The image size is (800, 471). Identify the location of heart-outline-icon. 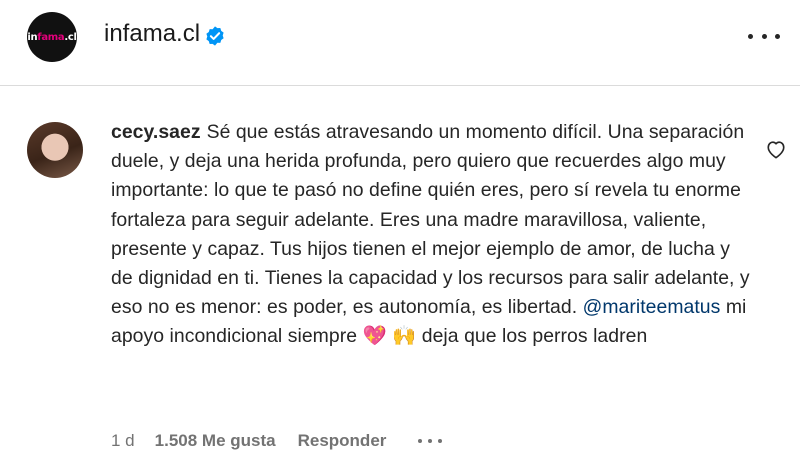
(776, 149).